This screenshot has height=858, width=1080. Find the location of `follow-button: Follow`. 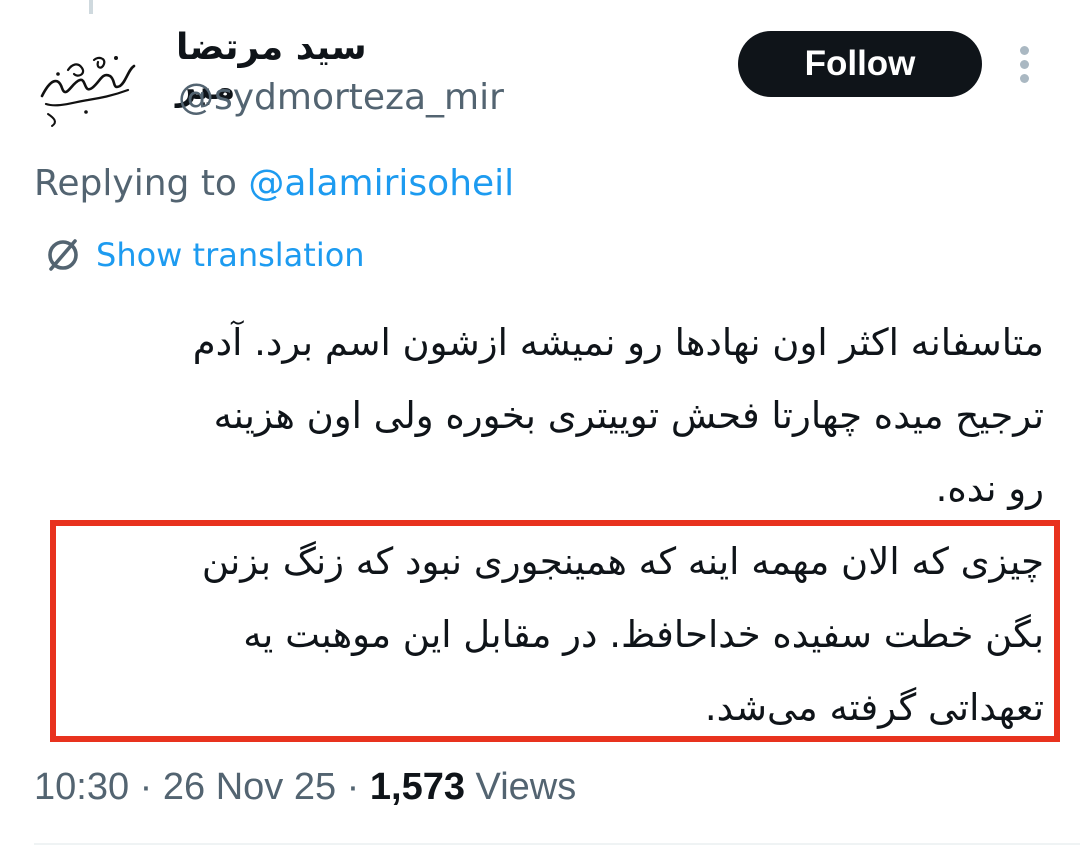

follow-button: Follow is located at coordinates (860, 64).